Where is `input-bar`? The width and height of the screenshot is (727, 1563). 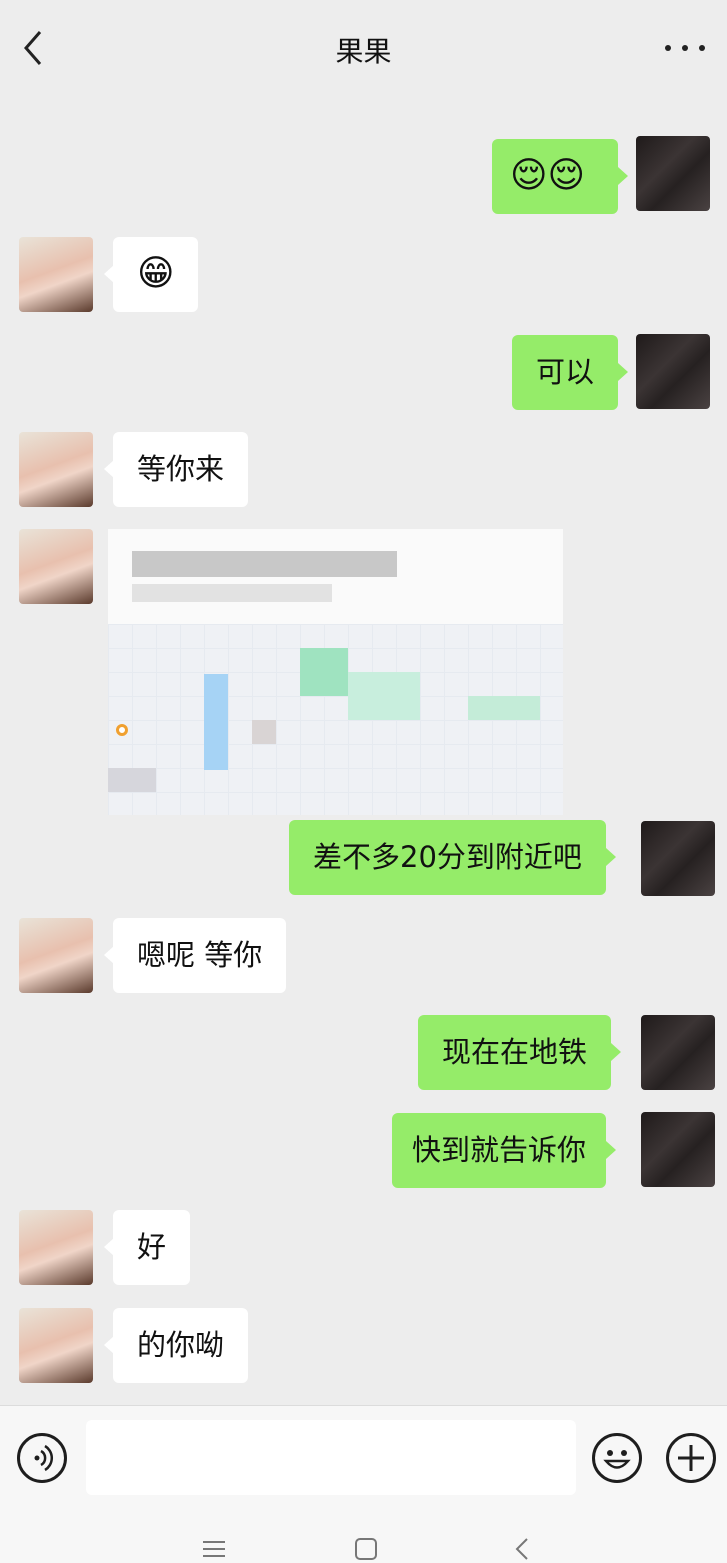 input-bar is located at coordinates (363, 1457).